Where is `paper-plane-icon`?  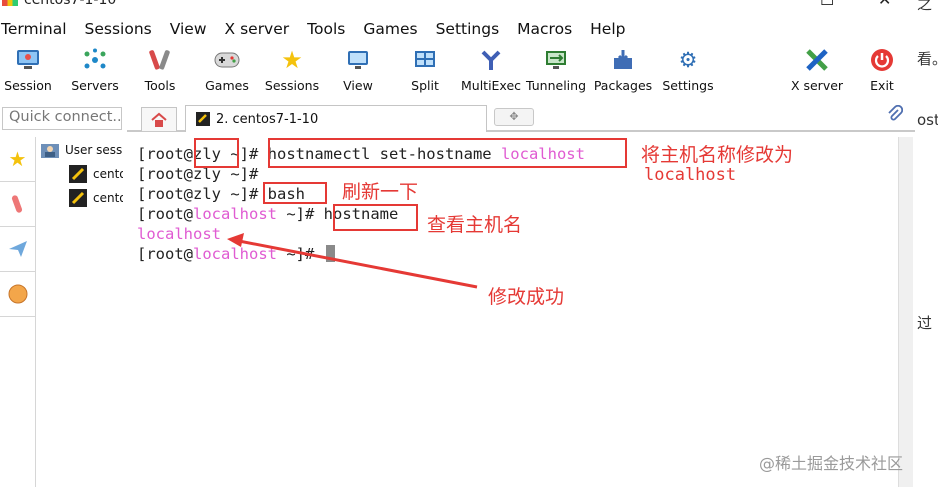
paper-plane-icon is located at coordinates (17, 249).